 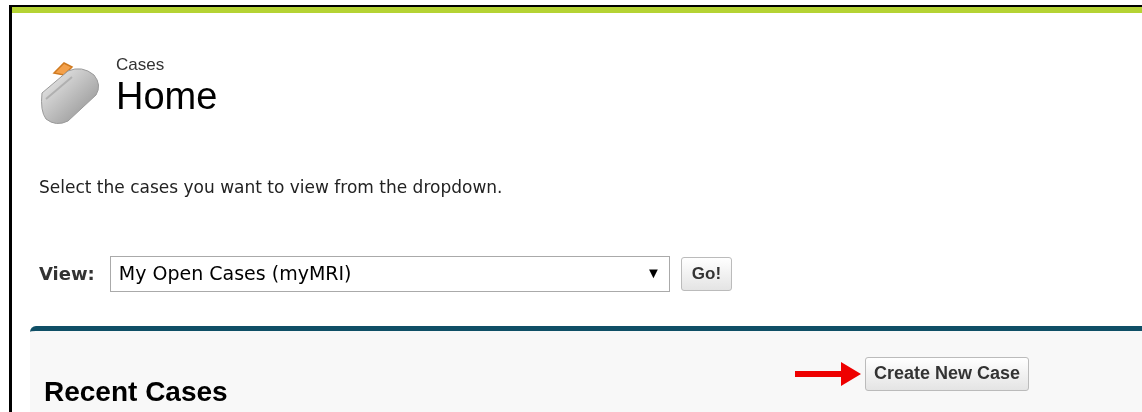 What do you see at coordinates (67, 274) in the screenshot?
I see `view-label: View:` at bounding box center [67, 274].